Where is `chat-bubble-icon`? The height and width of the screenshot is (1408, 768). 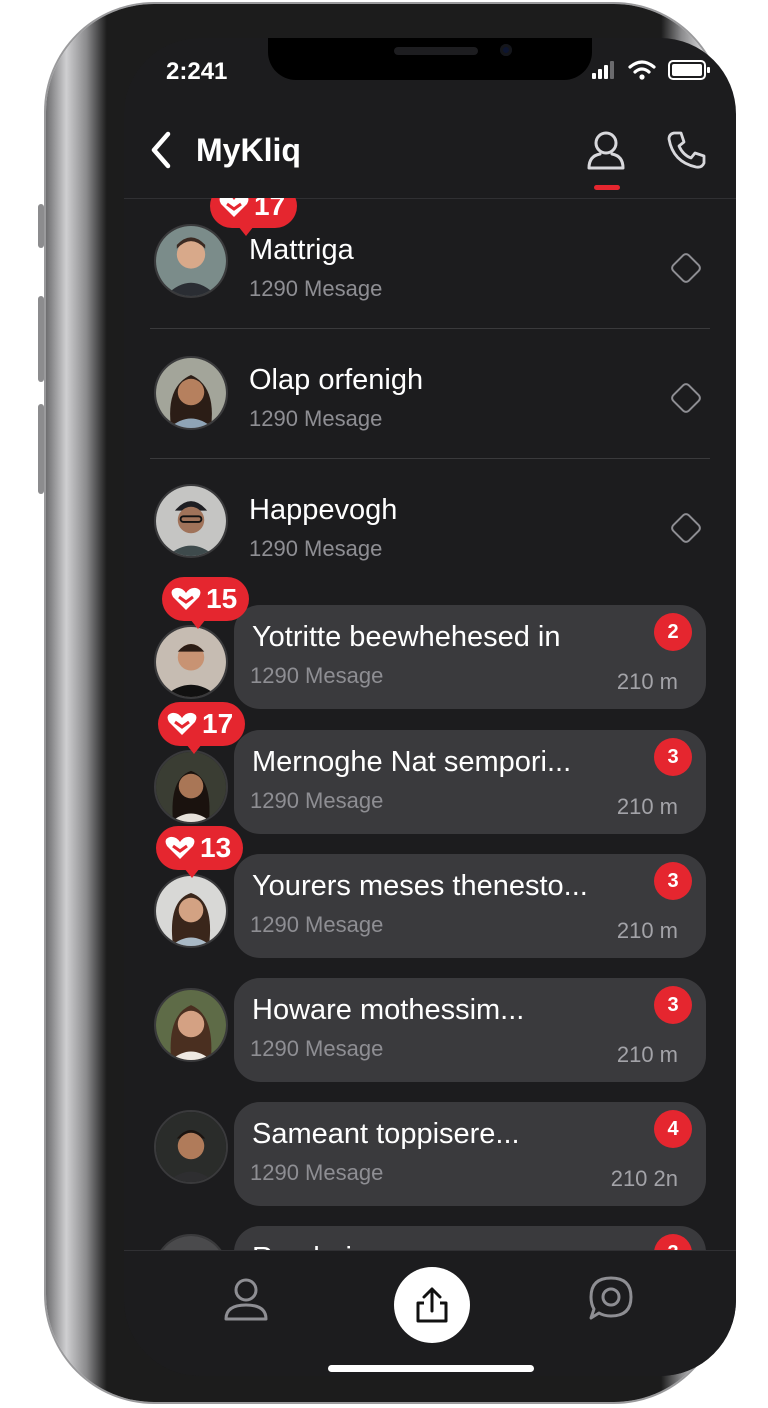 chat-bubble-icon is located at coordinates (611, 1298).